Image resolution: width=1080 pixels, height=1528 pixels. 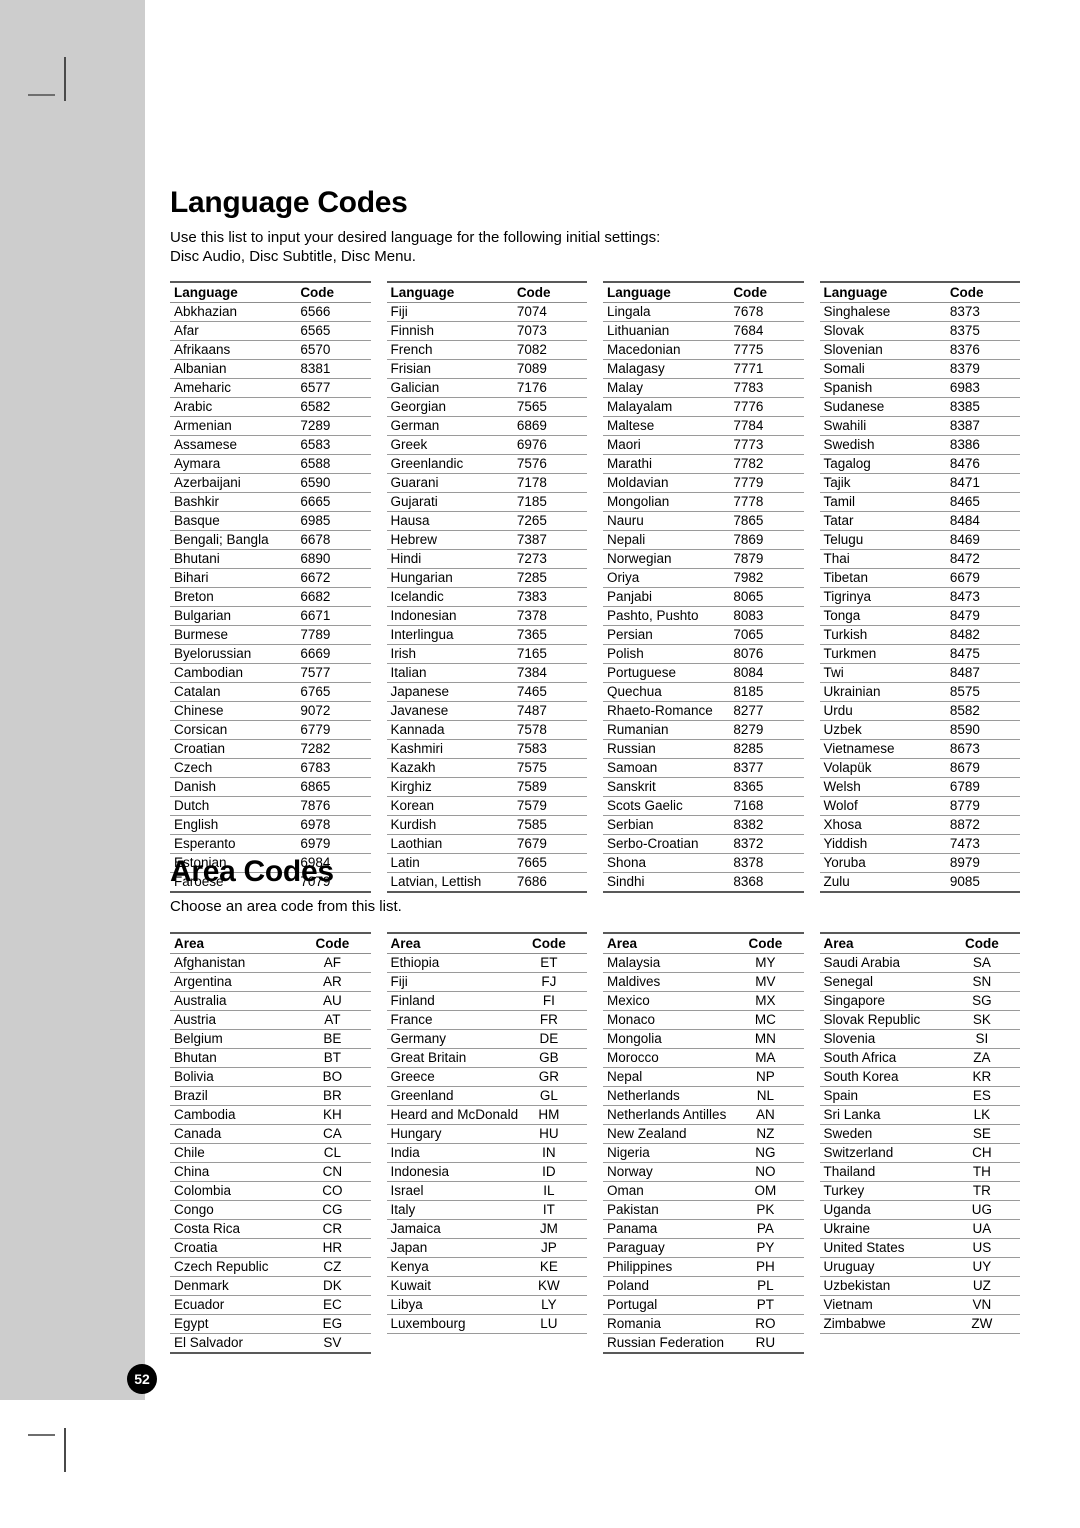 I want to click on table-row: Czech Republic CZ, so click(x=270, y=1267).